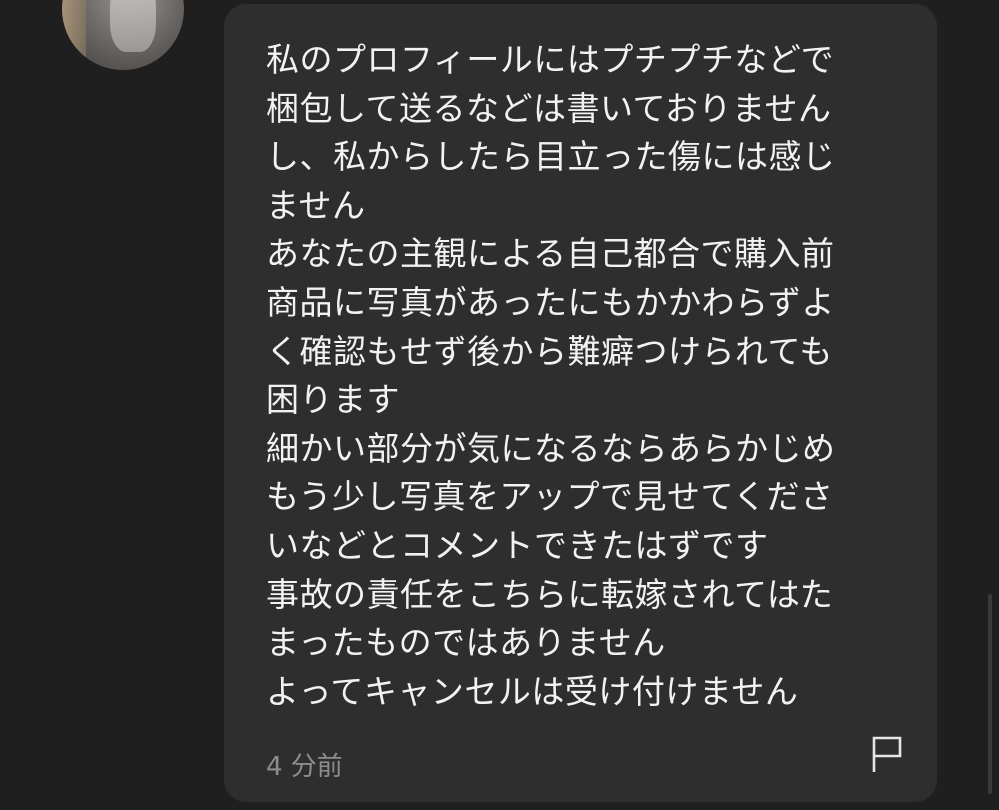 This screenshot has height=810, width=999. I want to click on message-line: 私のプロフィールにはプチプチなどで, so click(550, 59).